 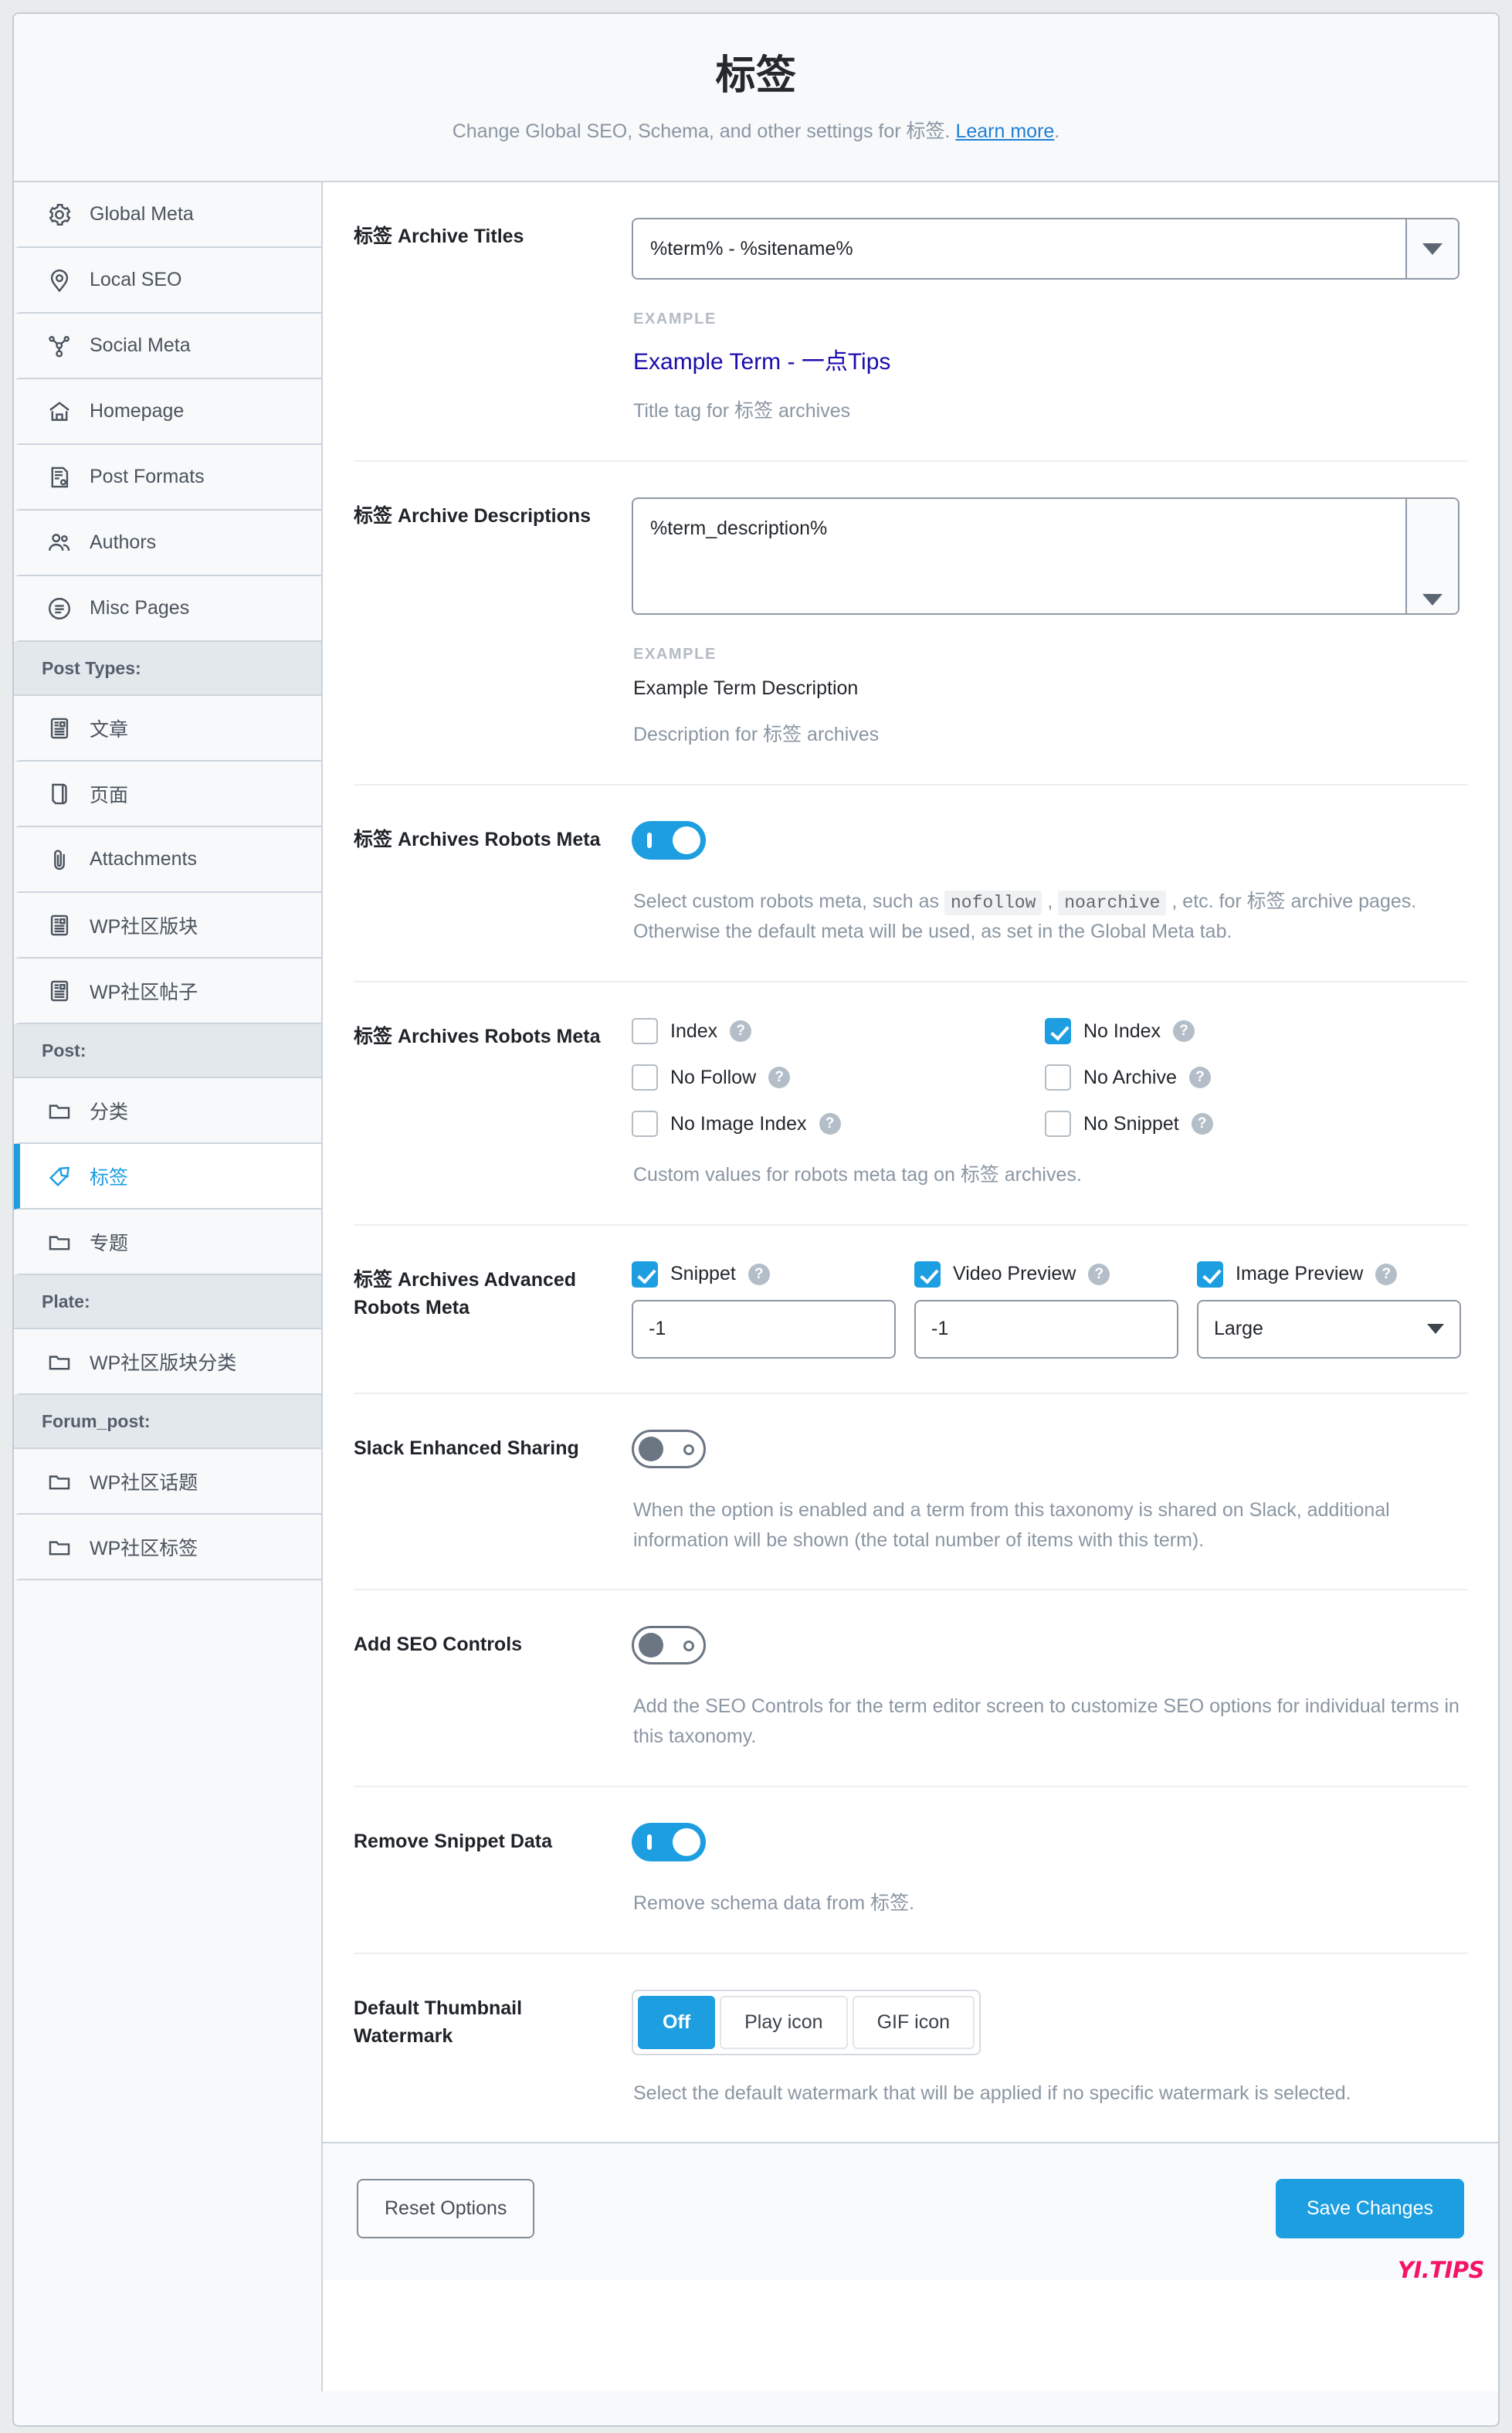 I want to click on advanced-robots-column-video-preview: Video Preview ? -1, so click(x=1046, y=1310).